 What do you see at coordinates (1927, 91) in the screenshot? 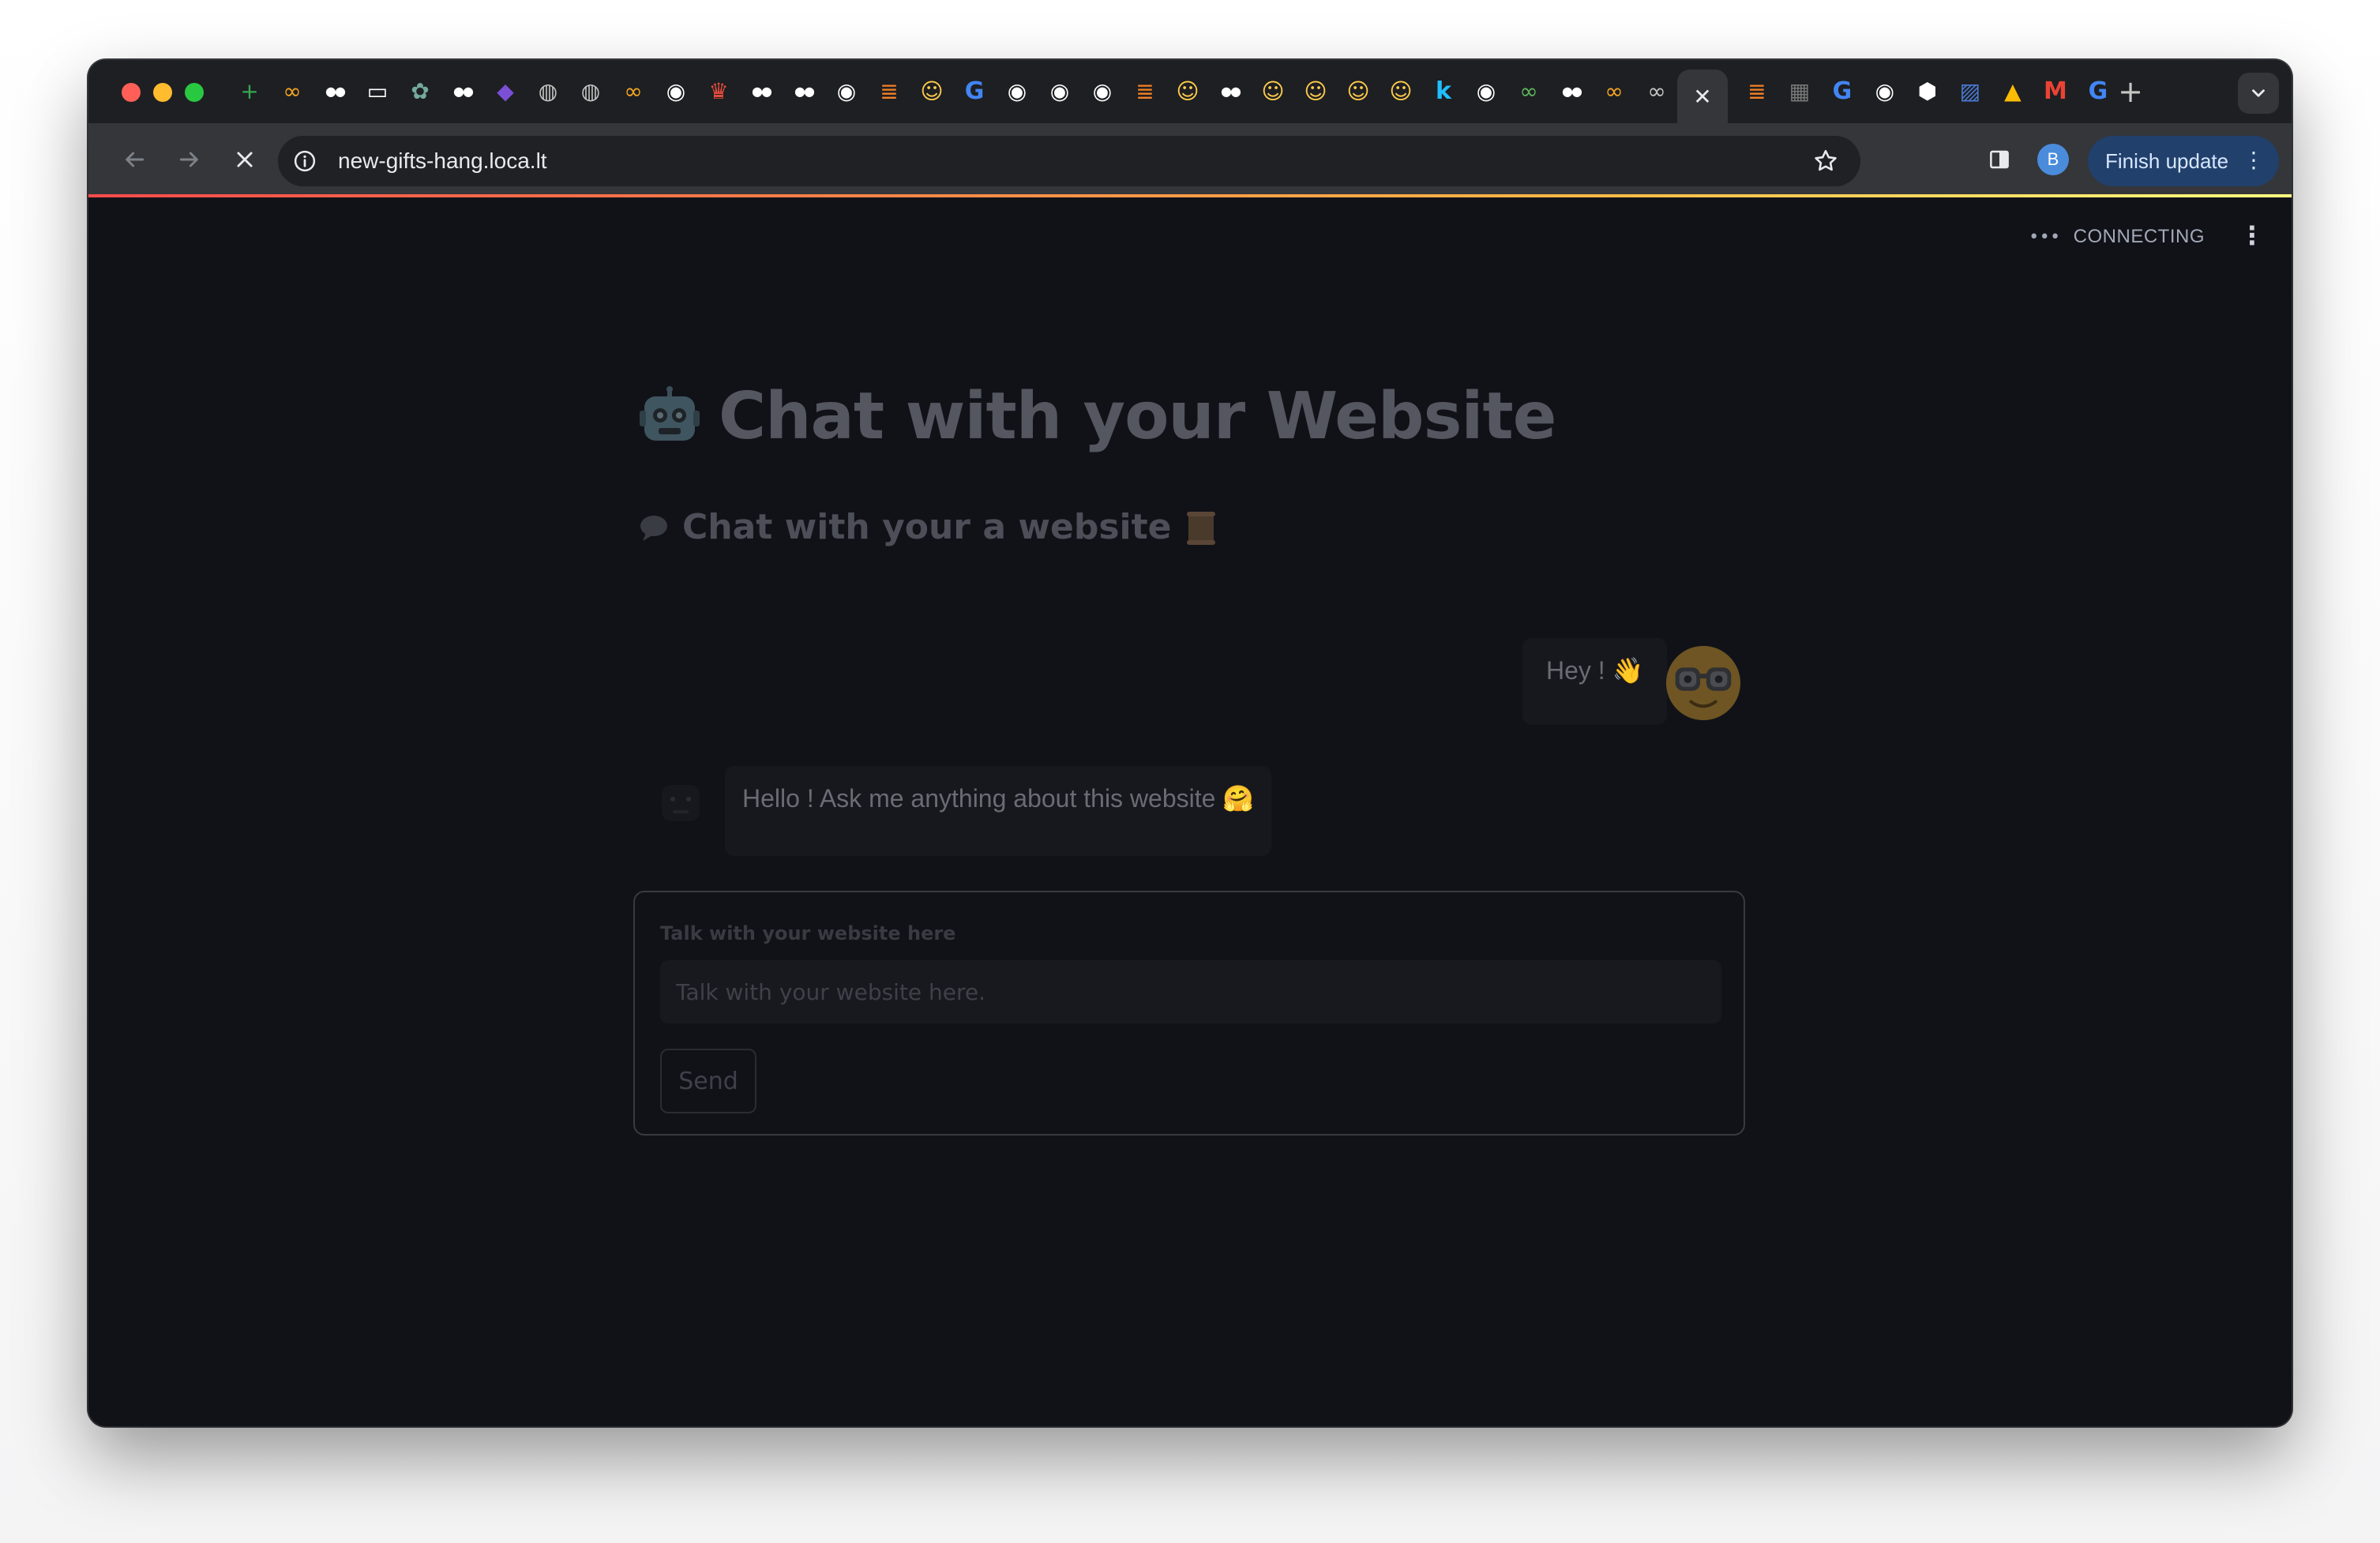
I see `hexagon-icon: ⬢` at bounding box center [1927, 91].